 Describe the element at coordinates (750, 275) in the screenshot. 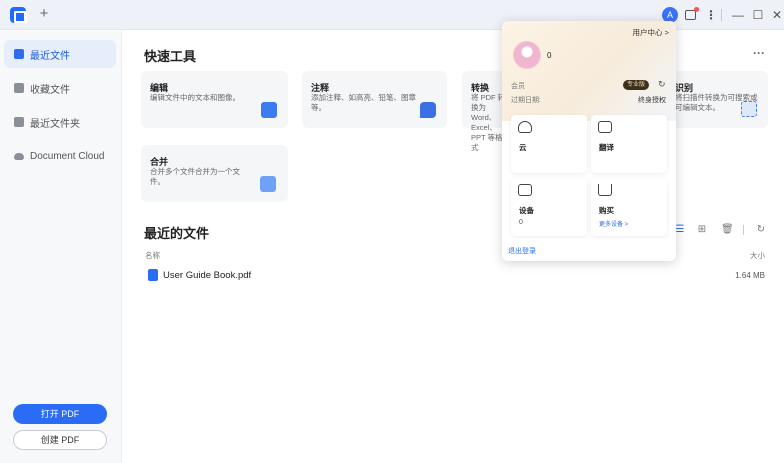

I see `file-size: 1.64 MB` at that location.